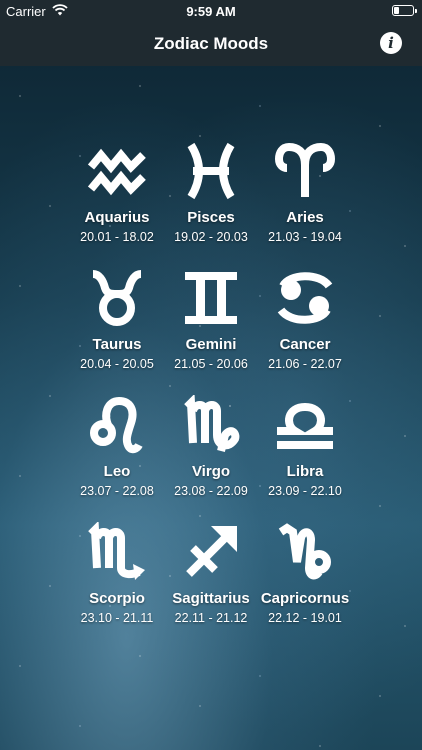 This screenshot has height=750, width=422. I want to click on zodiac-item-aquarius: Aquarius 20.01 - 18.02, so click(117, 201).